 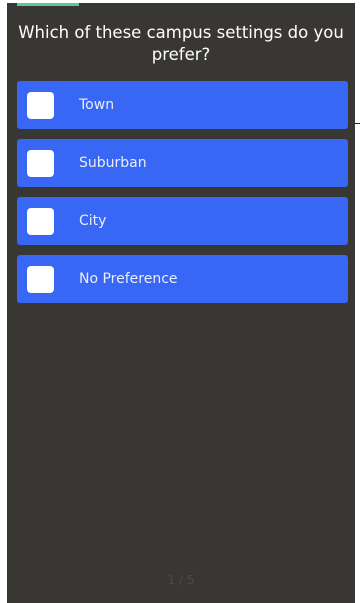 What do you see at coordinates (182, 221) in the screenshot?
I see `option-city: City` at bounding box center [182, 221].